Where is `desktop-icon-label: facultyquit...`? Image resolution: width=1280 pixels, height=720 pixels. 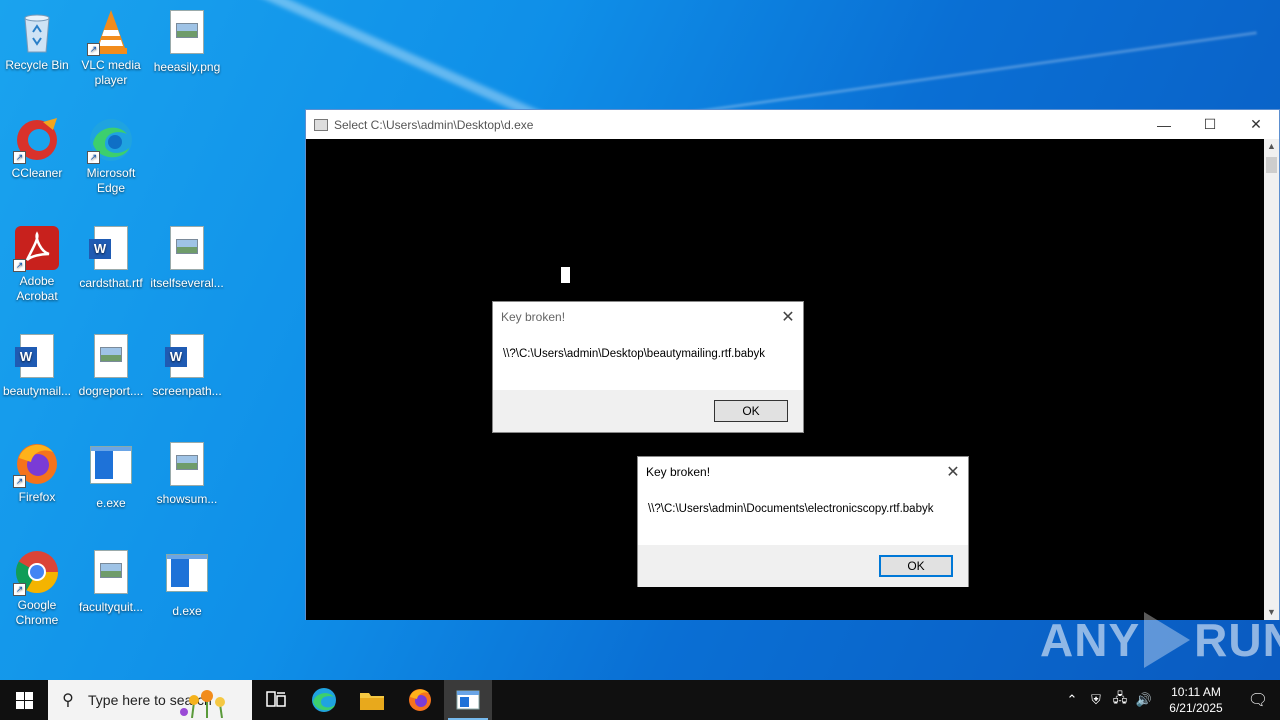 desktop-icon-label: facultyquit... is located at coordinates (111, 607).